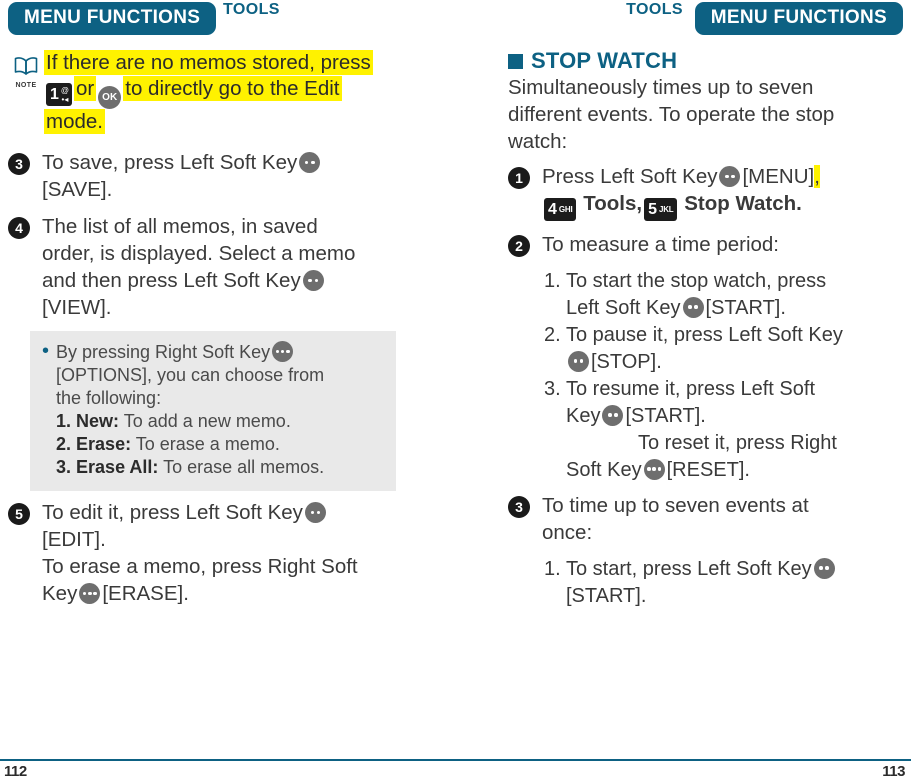 Image resolution: width=911 pixels, height=782 pixels. What do you see at coordinates (170, 162) in the screenshot?
I see `step-3-line-1: To save, press Left Soft Key` at bounding box center [170, 162].